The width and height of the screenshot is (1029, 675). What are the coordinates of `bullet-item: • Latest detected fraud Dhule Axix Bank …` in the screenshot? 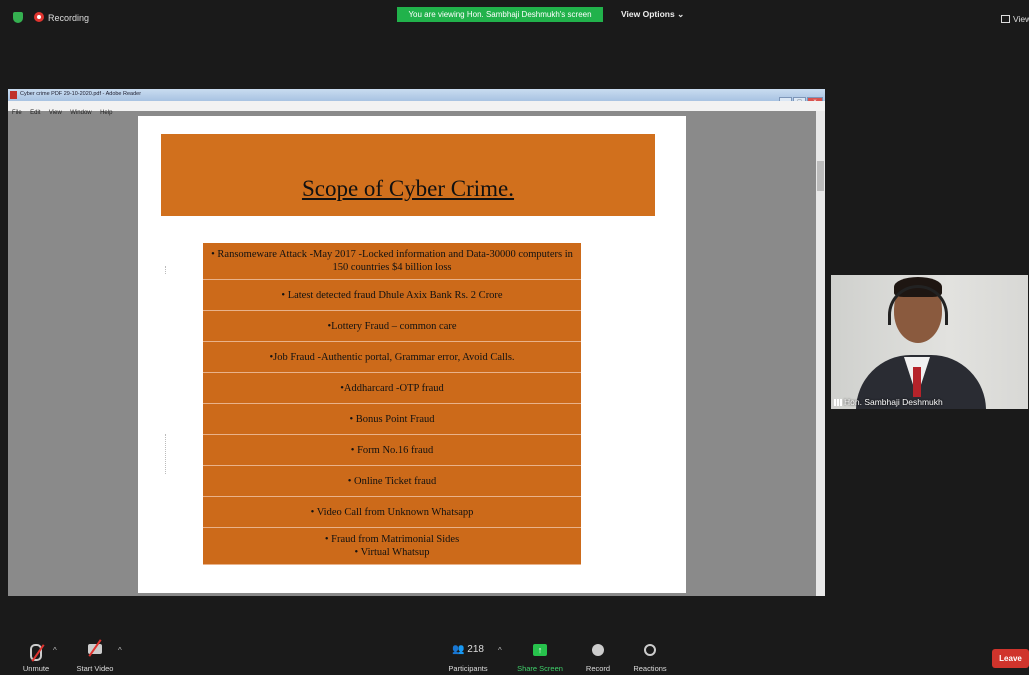 It's located at (392, 295).